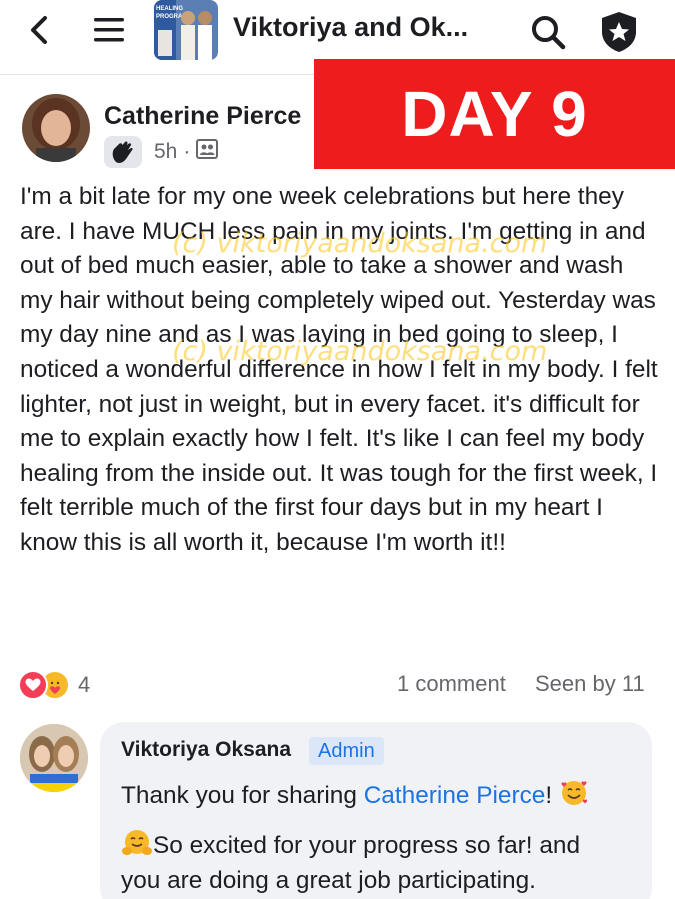 Image resolution: width=675 pixels, height=899 pixels. Describe the element at coordinates (40, 30) in the screenshot. I see `chevron-left-icon` at that location.